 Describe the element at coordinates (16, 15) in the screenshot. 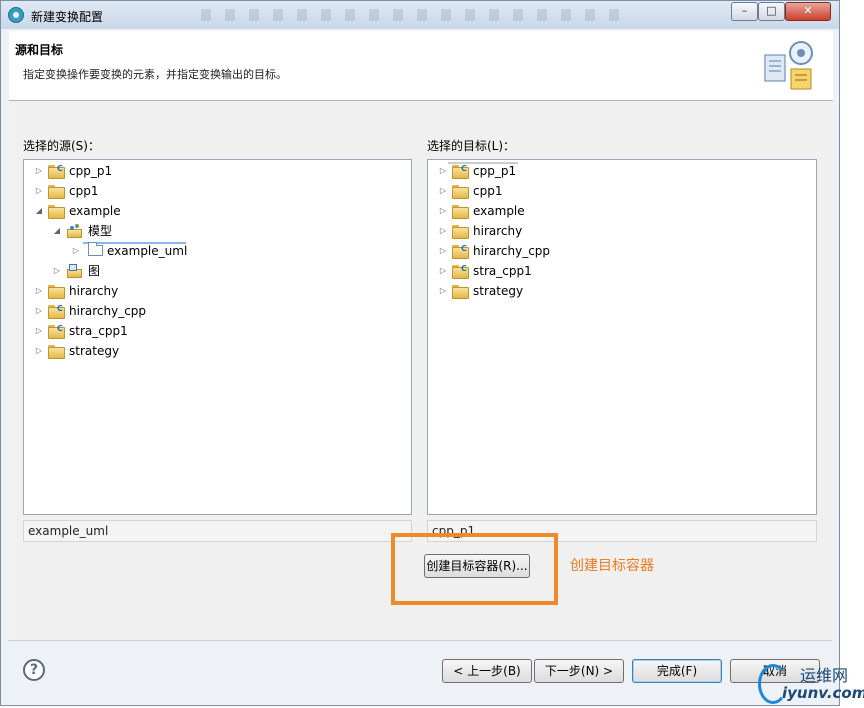

I see `app-icon` at that location.